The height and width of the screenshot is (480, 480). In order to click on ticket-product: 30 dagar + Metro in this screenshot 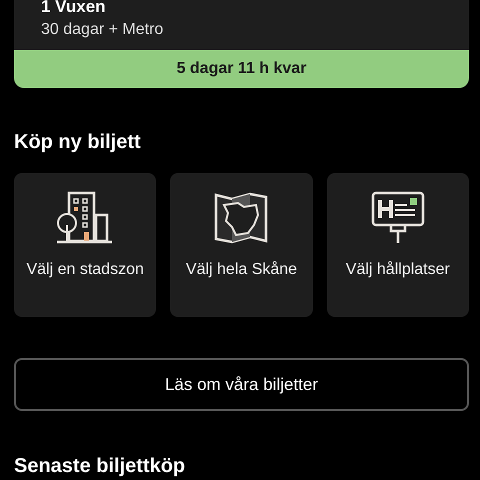, I will do `click(102, 30)`.